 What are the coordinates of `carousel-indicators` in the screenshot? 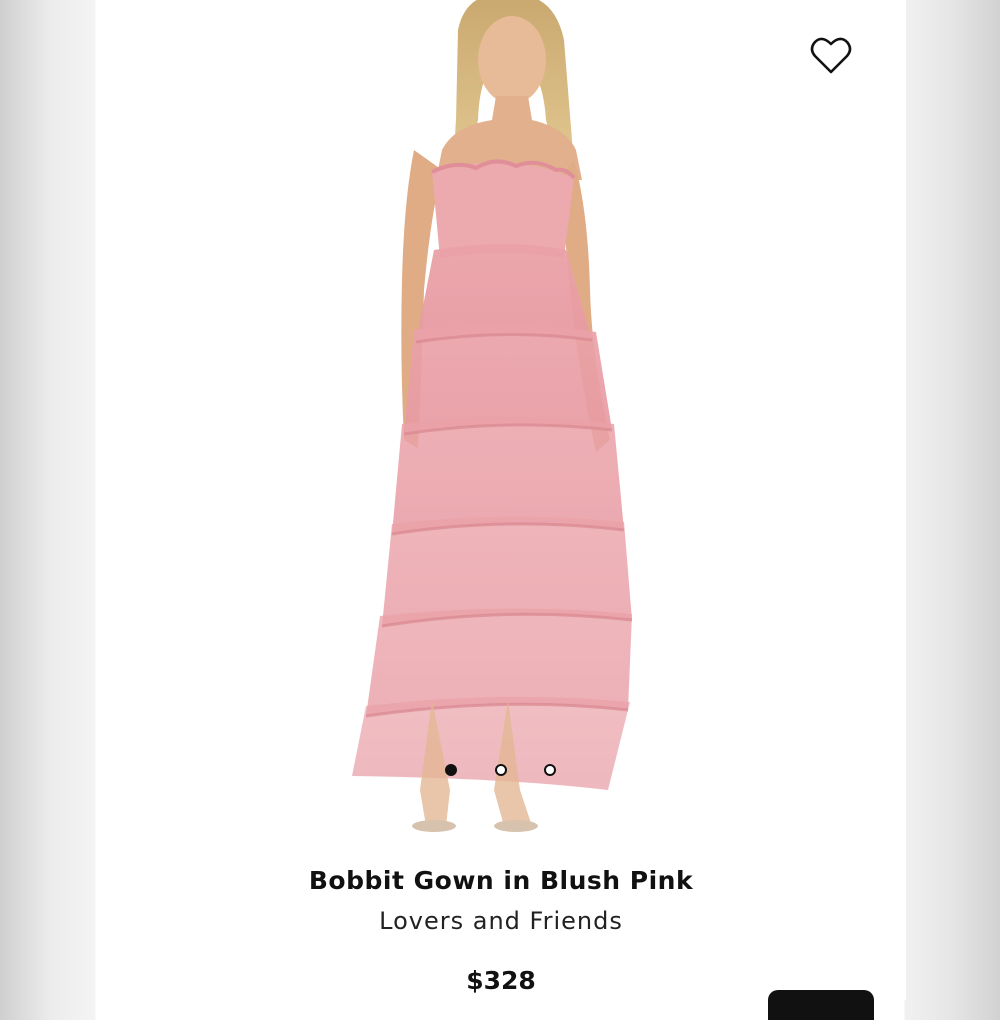 It's located at (501, 773).